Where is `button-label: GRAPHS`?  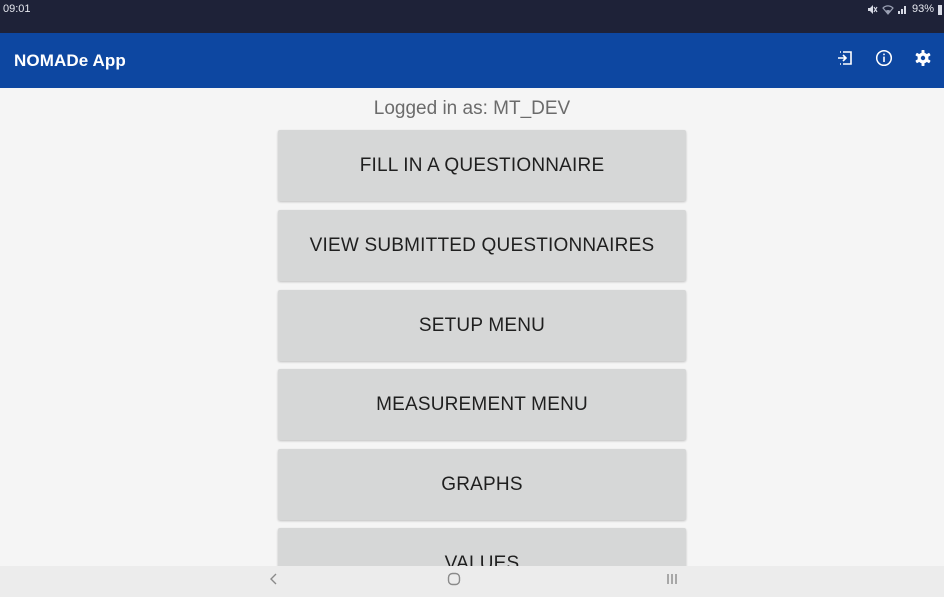 button-label: GRAPHS is located at coordinates (482, 484).